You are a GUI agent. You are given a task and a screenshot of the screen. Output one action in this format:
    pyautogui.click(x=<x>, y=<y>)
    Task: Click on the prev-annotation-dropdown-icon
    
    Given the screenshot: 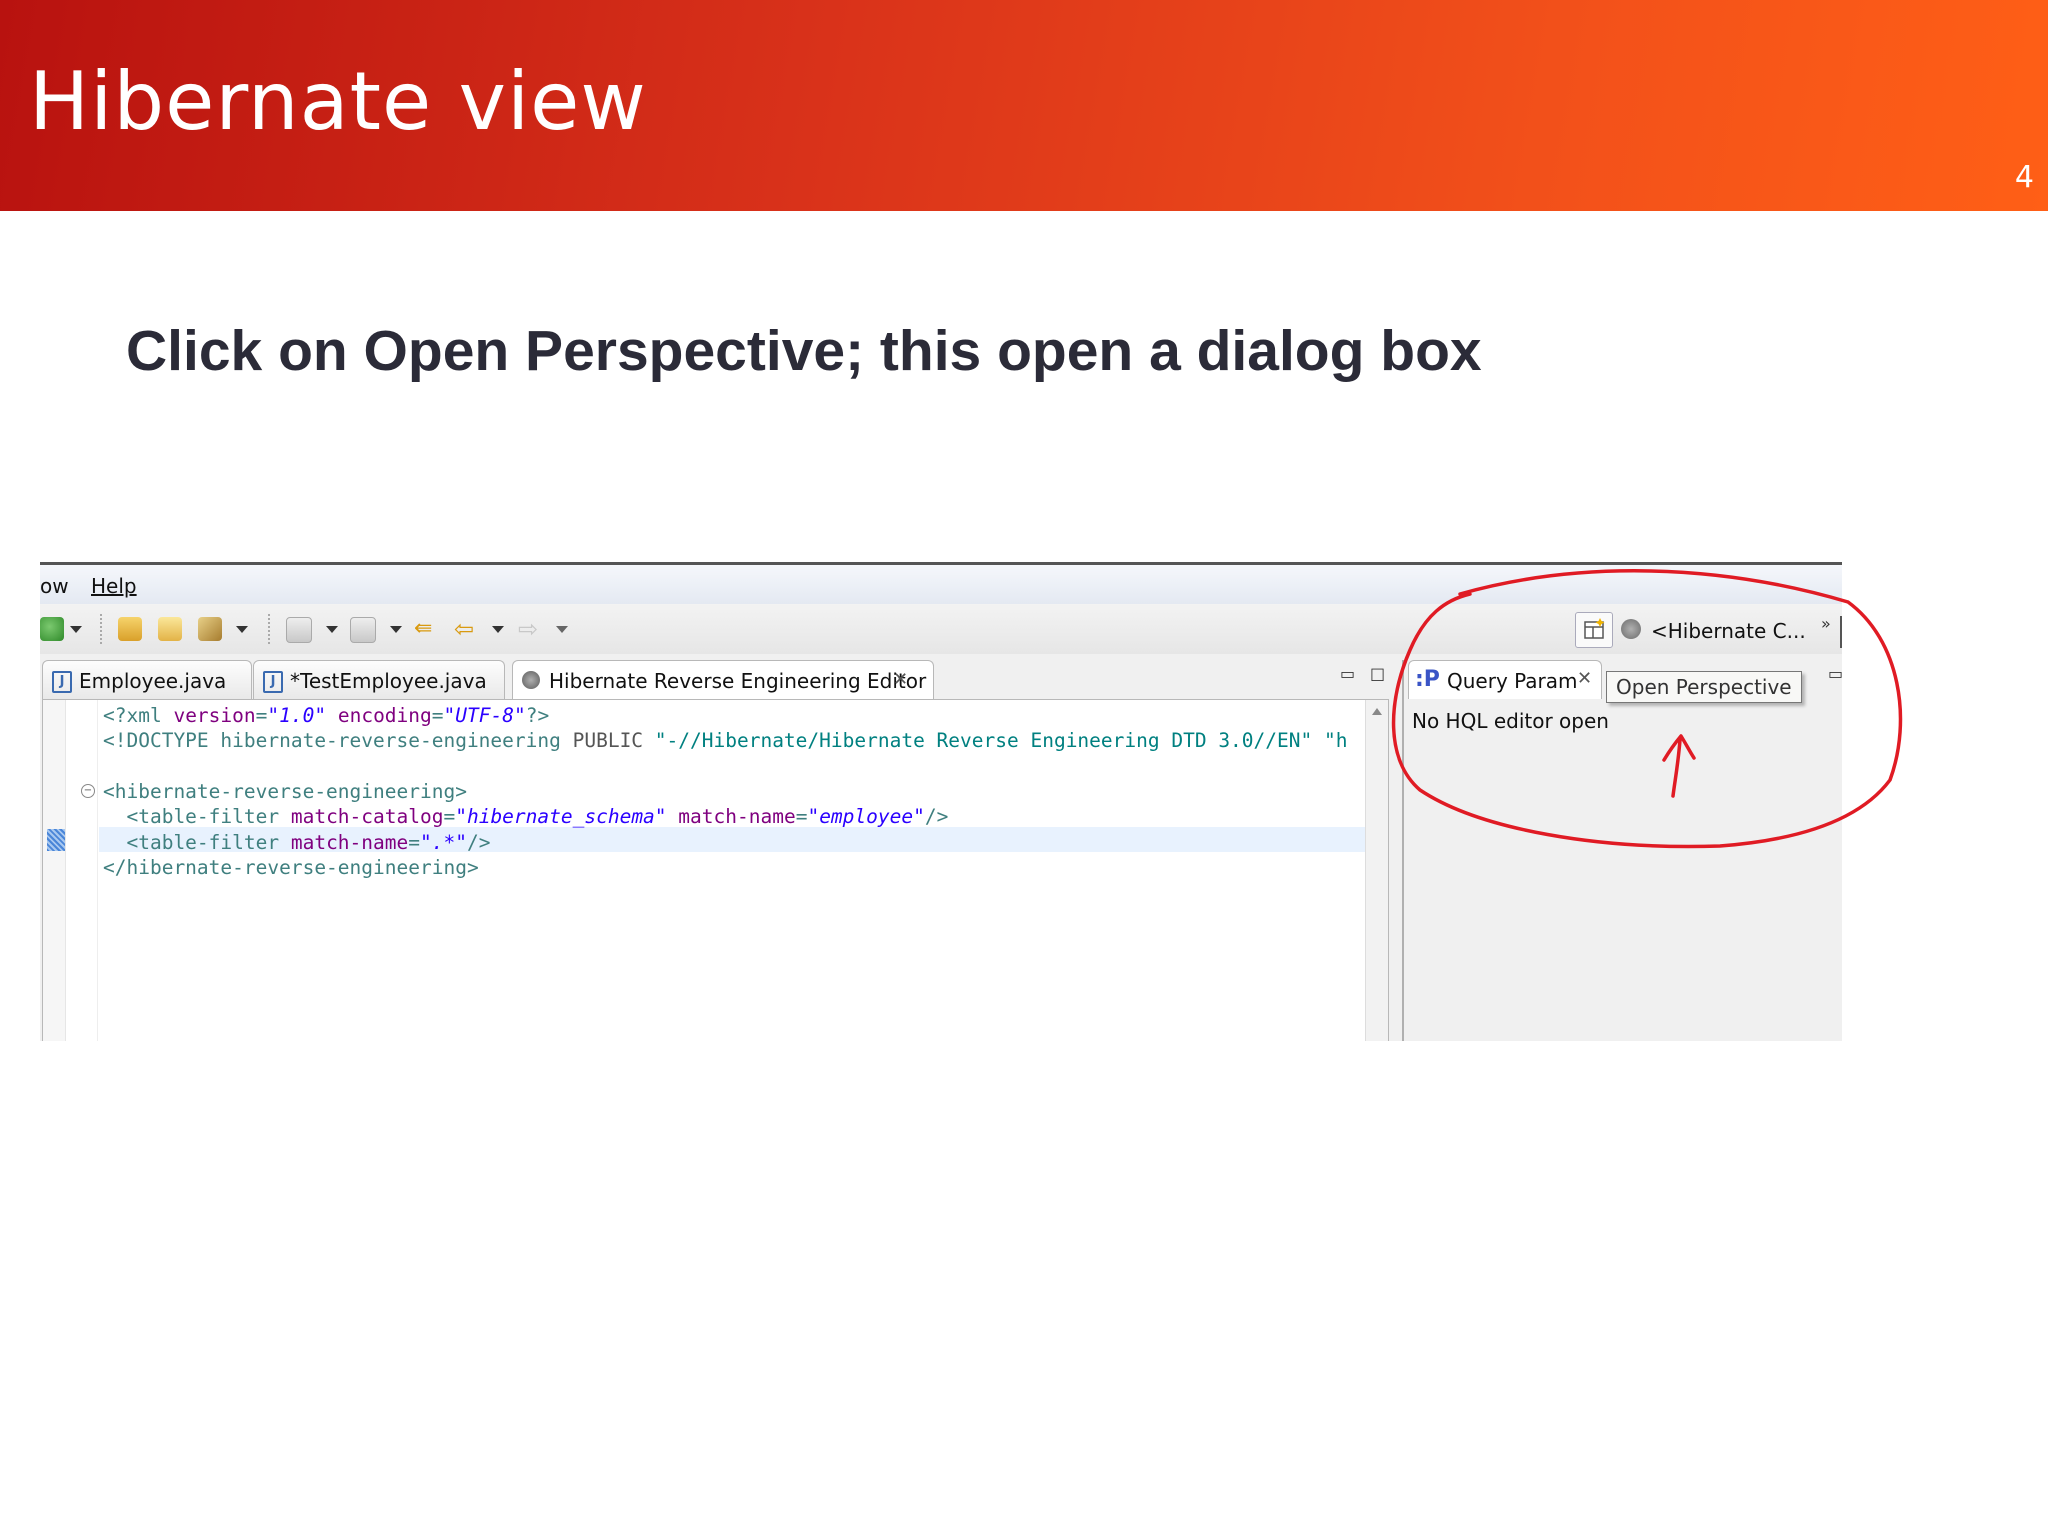 What is the action you would take?
    pyautogui.click(x=332, y=629)
    